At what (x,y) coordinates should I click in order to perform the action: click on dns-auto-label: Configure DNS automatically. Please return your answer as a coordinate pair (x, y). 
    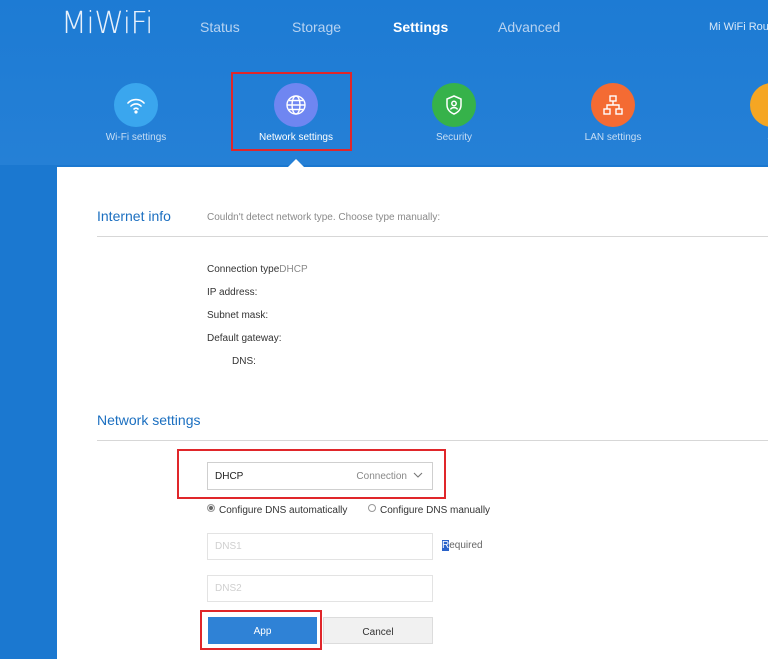
    Looking at the image, I should click on (283, 510).